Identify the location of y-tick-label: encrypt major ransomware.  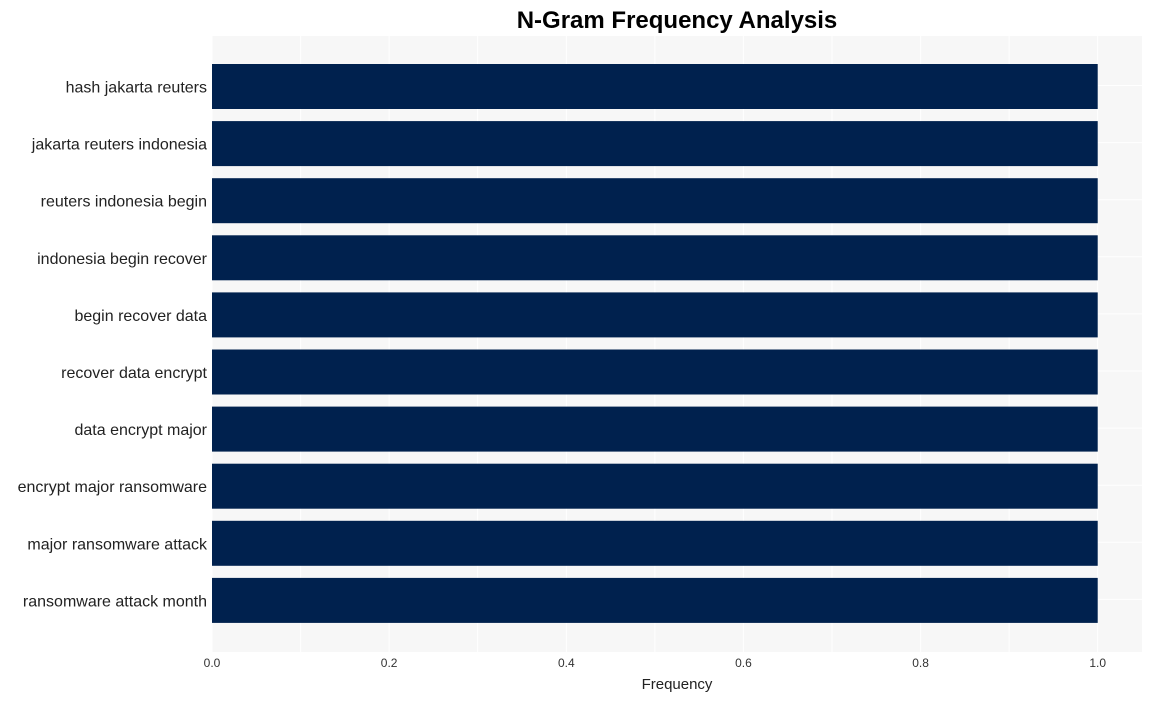
(113, 487).